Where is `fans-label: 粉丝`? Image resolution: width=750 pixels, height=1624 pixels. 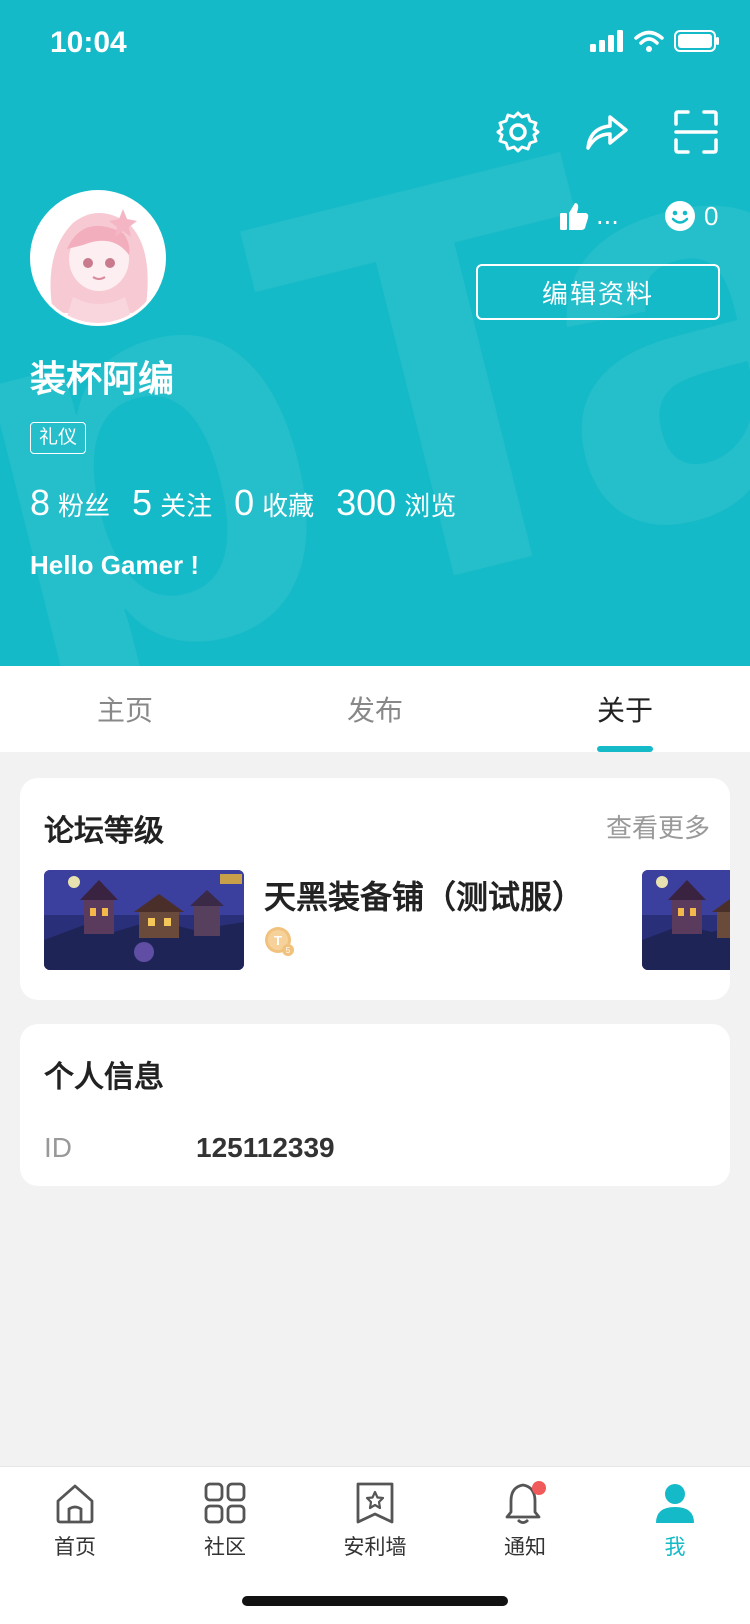 fans-label: 粉丝 is located at coordinates (84, 504).